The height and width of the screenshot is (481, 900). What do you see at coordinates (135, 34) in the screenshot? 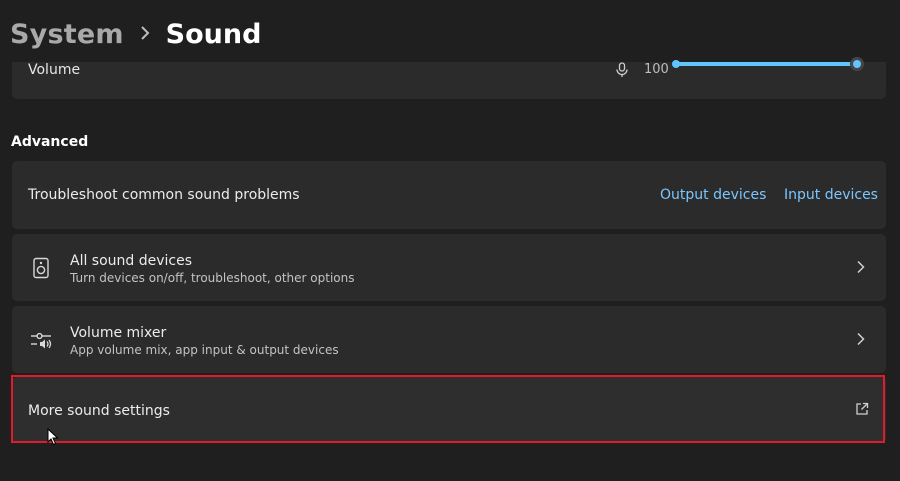
I see `breadcrumb: System Sound` at bounding box center [135, 34].